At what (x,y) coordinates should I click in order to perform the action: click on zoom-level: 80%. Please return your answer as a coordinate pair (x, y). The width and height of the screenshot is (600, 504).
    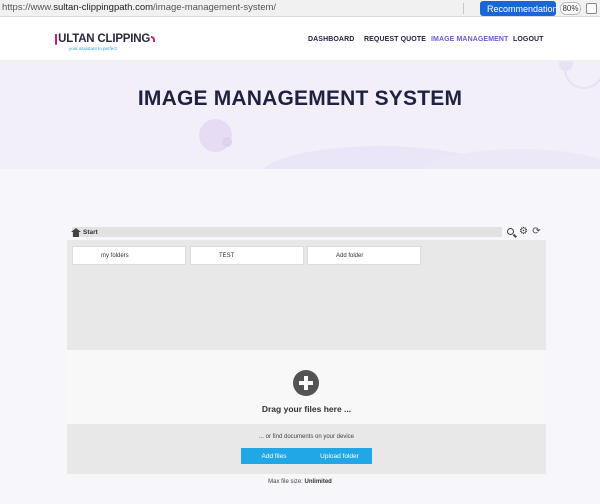
    Looking at the image, I should click on (570, 8).